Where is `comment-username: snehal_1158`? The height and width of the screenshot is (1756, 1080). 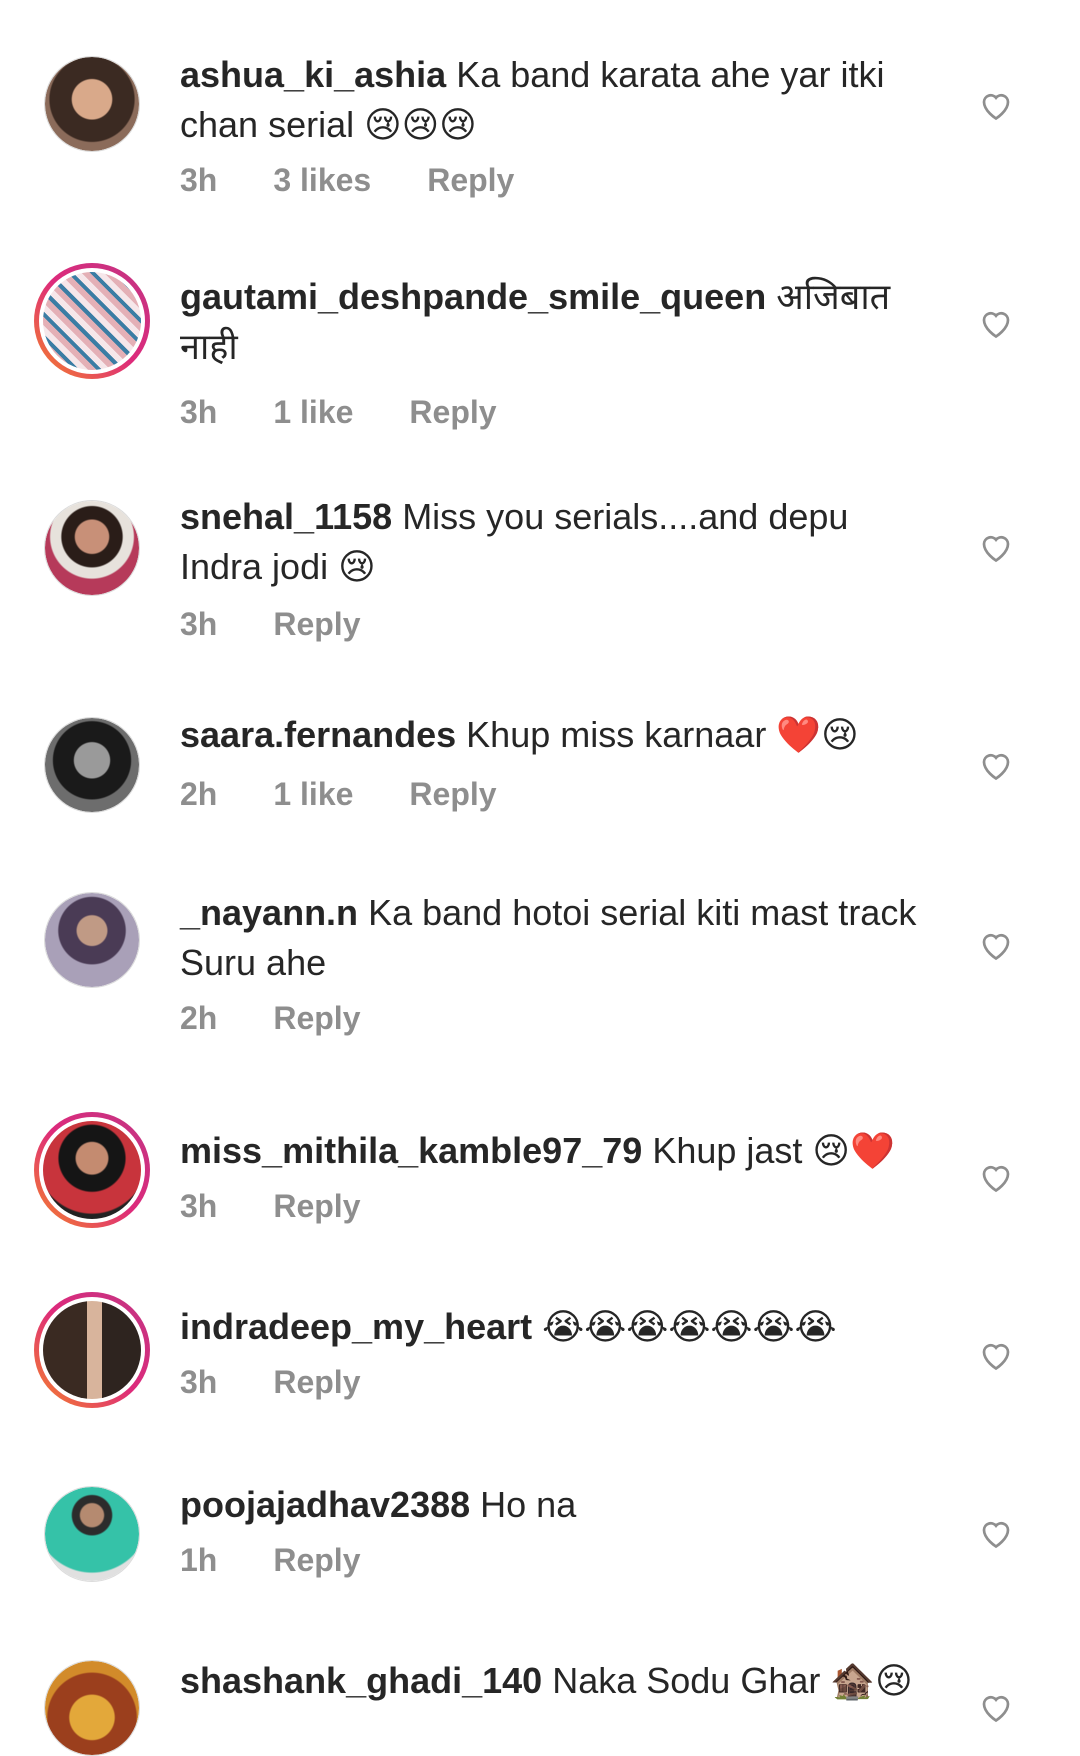 comment-username: snehal_1158 is located at coordinates (286, 516).